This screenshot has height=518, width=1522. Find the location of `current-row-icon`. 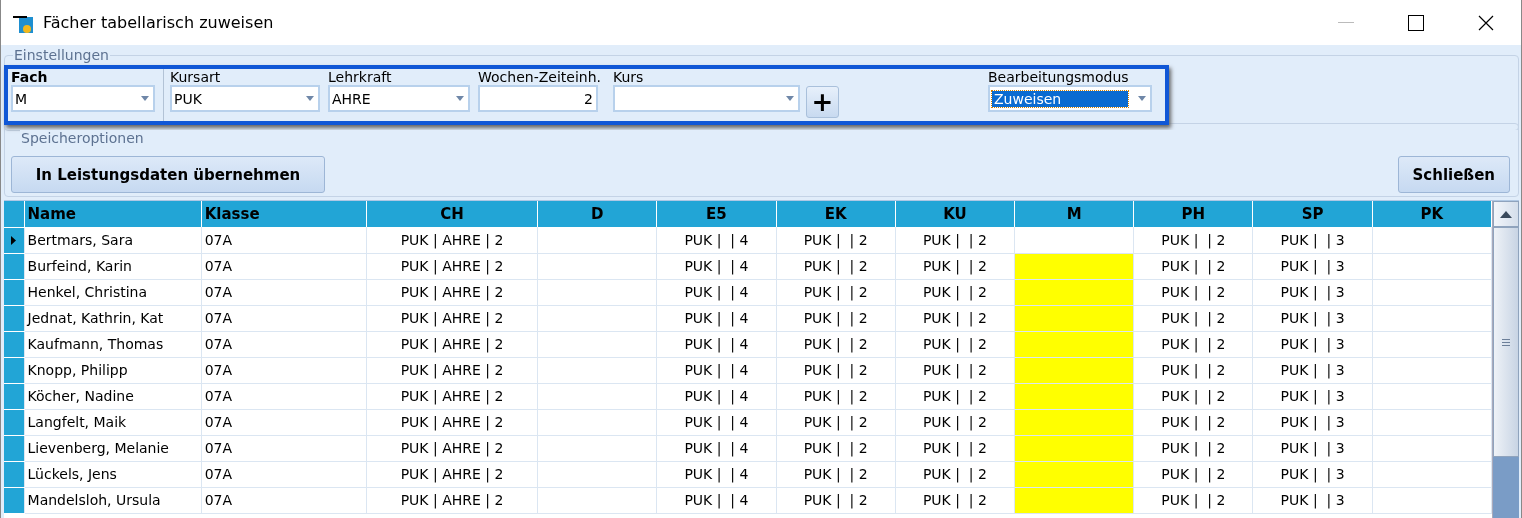

current-row-icon is located at coordinates (14, 240).